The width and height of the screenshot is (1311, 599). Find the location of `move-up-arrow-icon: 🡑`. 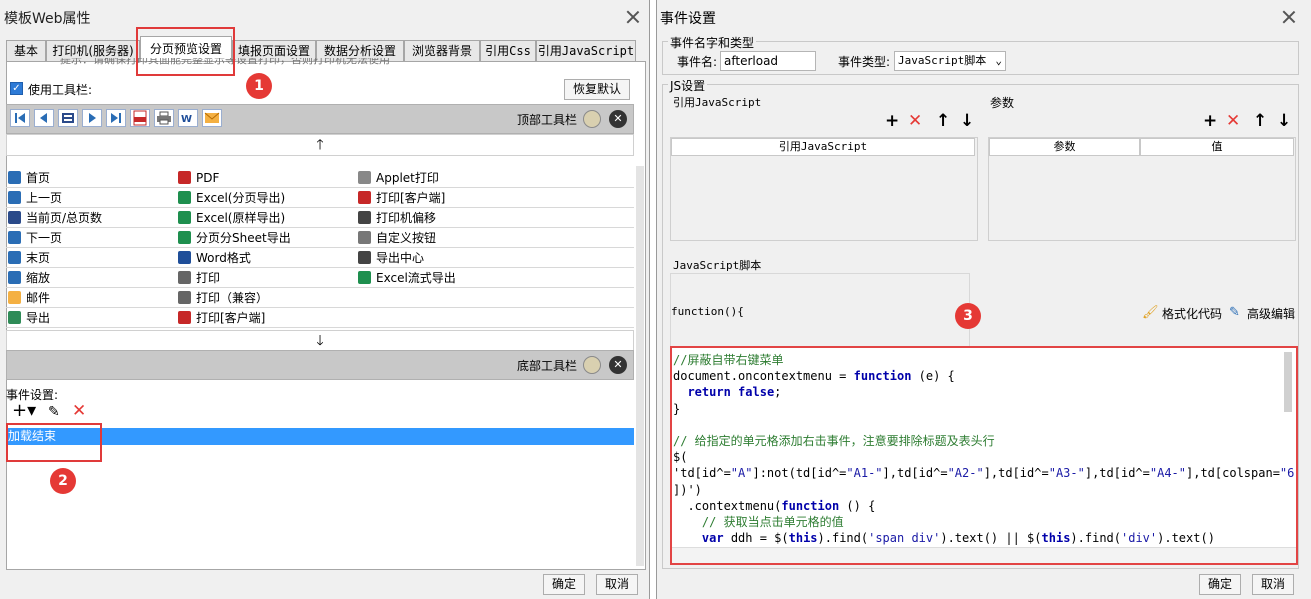

move-up-arrow-icon: 🡑 is located at coordinates (320, 145).